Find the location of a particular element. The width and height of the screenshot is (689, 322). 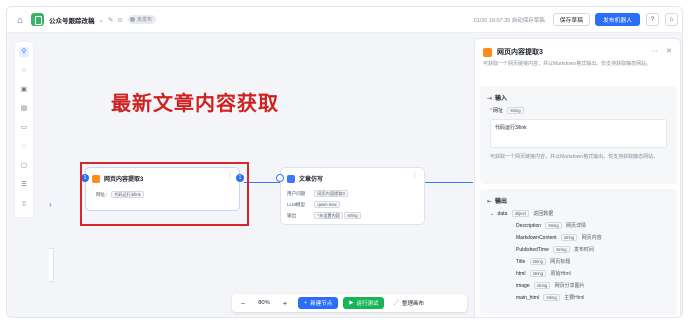

help-icon: ? is located at coordinates (652, 19).